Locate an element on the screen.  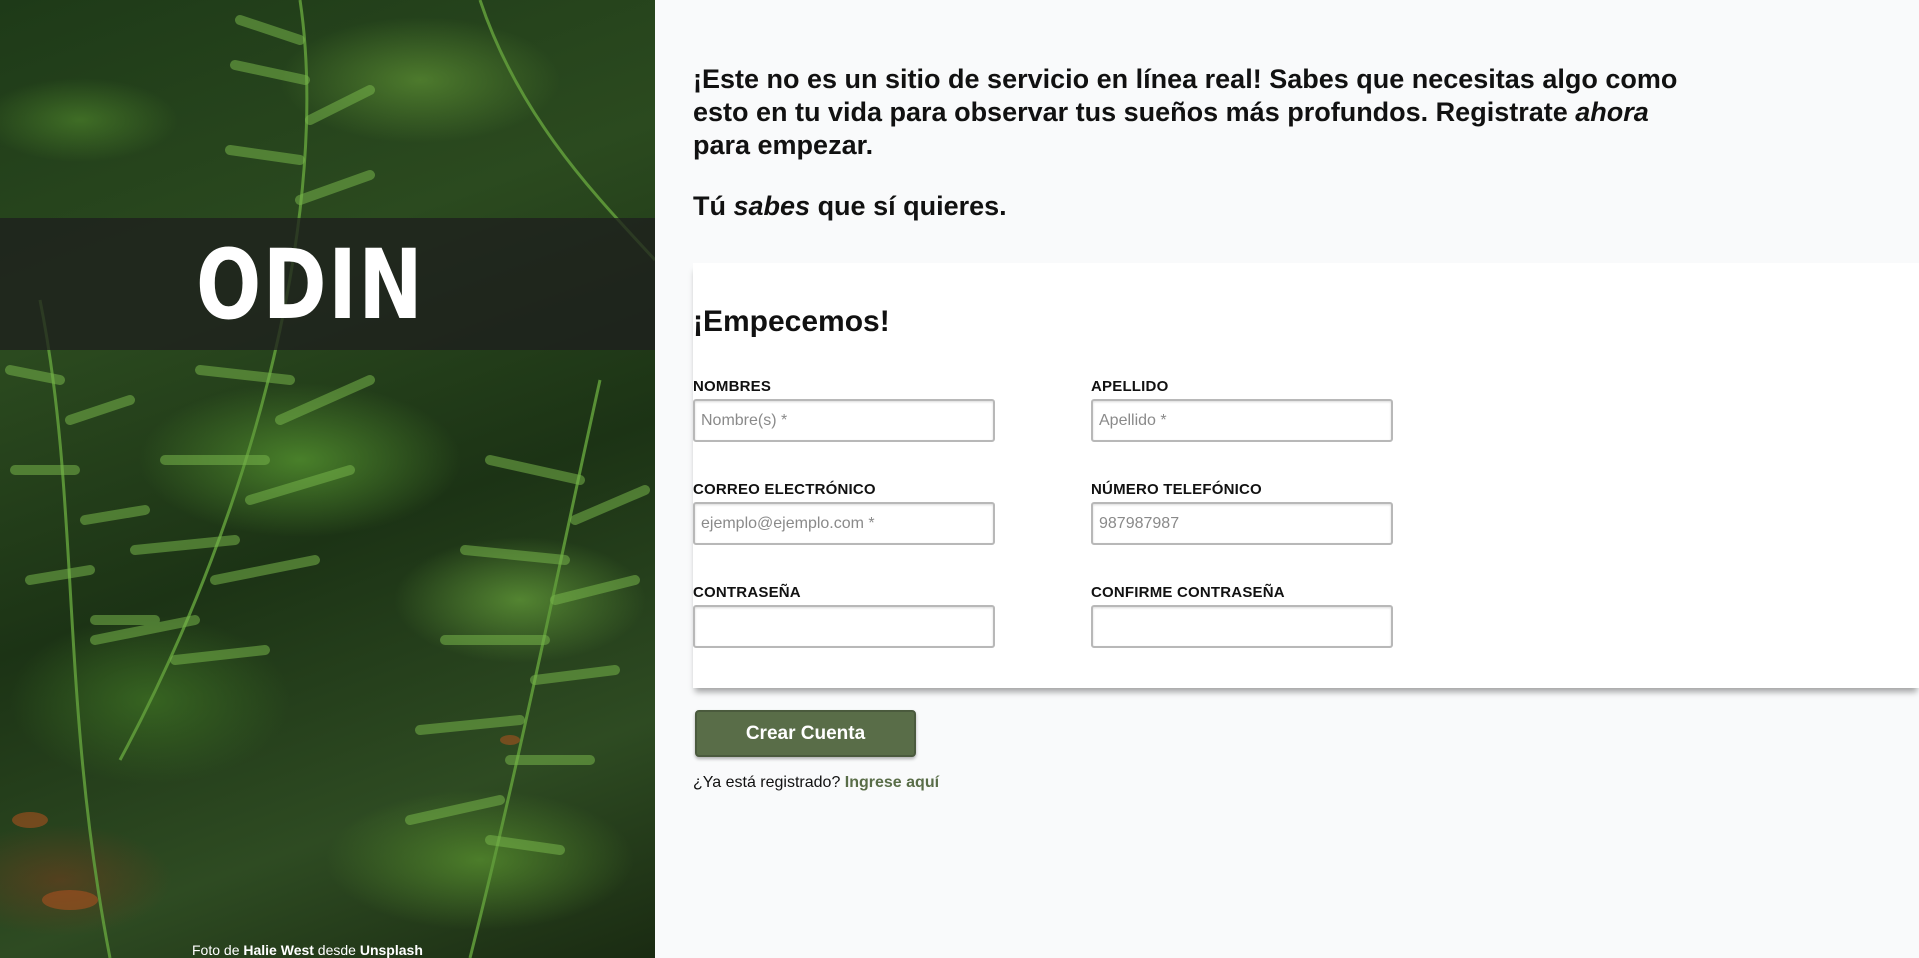
phone-field-group: NÚMERO TELEFÓNICO is located at coordinates (1242, 513).